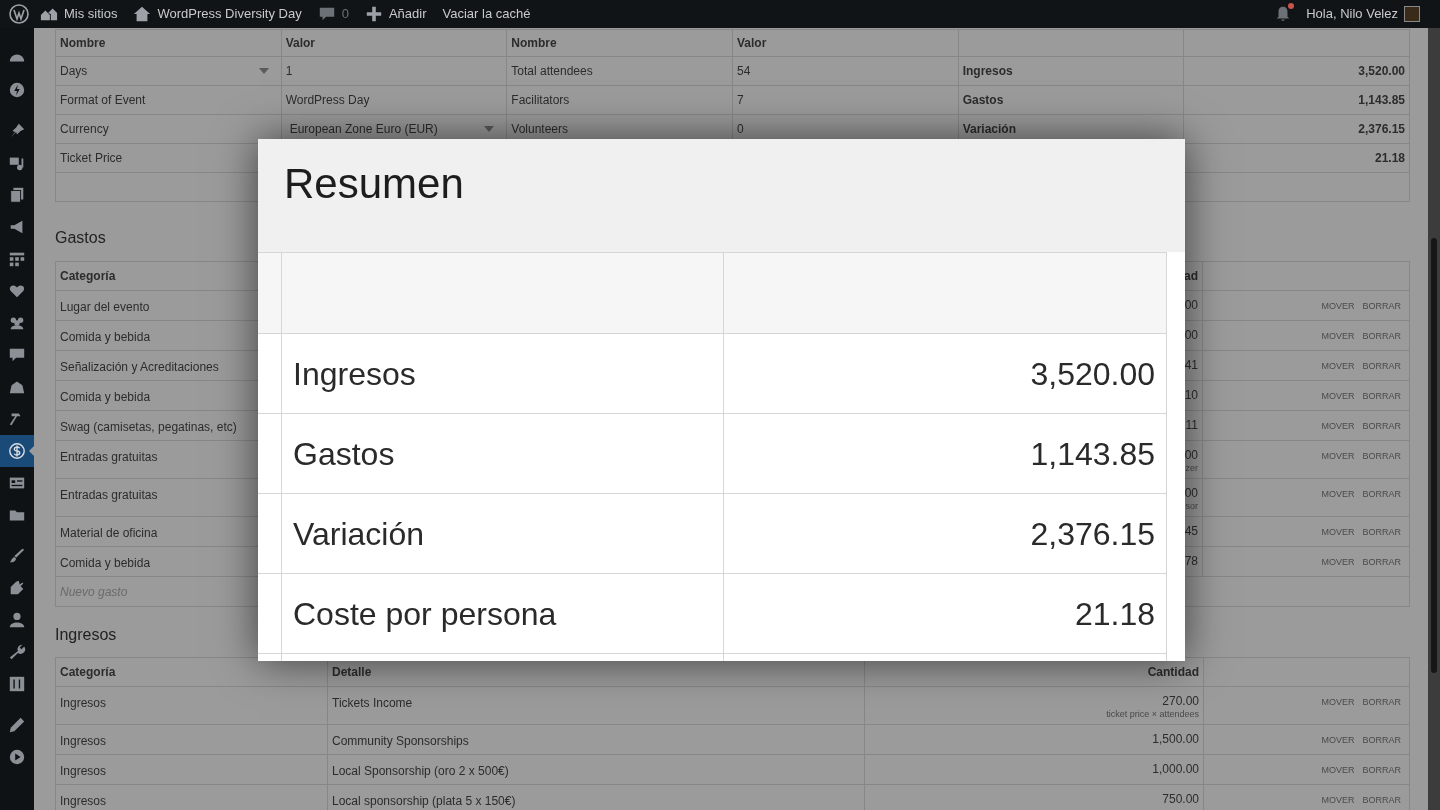 This screenshot has height=810, width=1440. I want to click on plug-icon, so click(17, 588).